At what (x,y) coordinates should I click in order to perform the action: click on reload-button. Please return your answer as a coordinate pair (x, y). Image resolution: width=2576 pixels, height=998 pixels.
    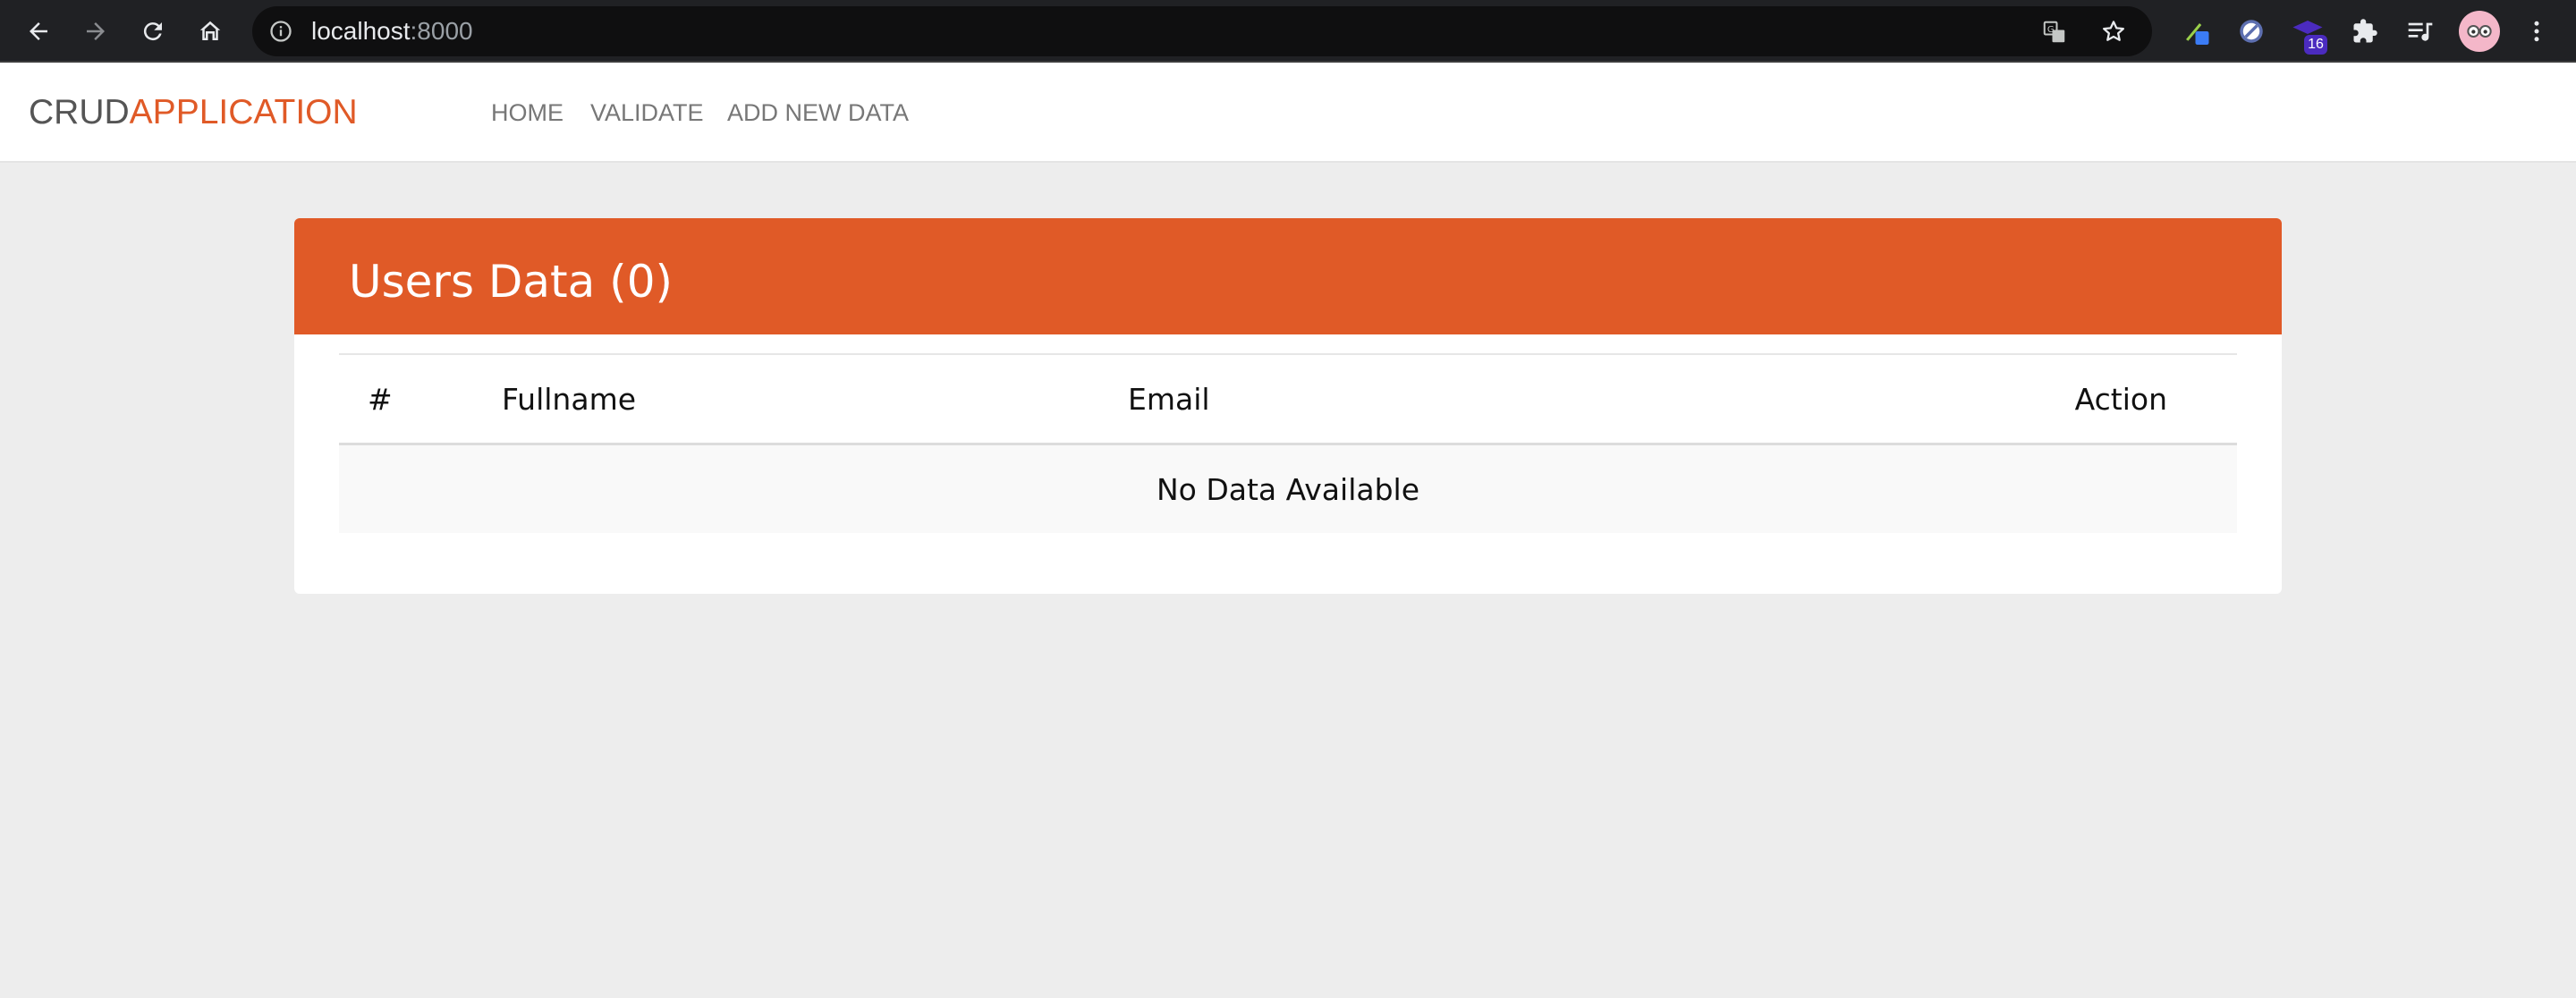
    Looking at the image, I should click on (153, 31).